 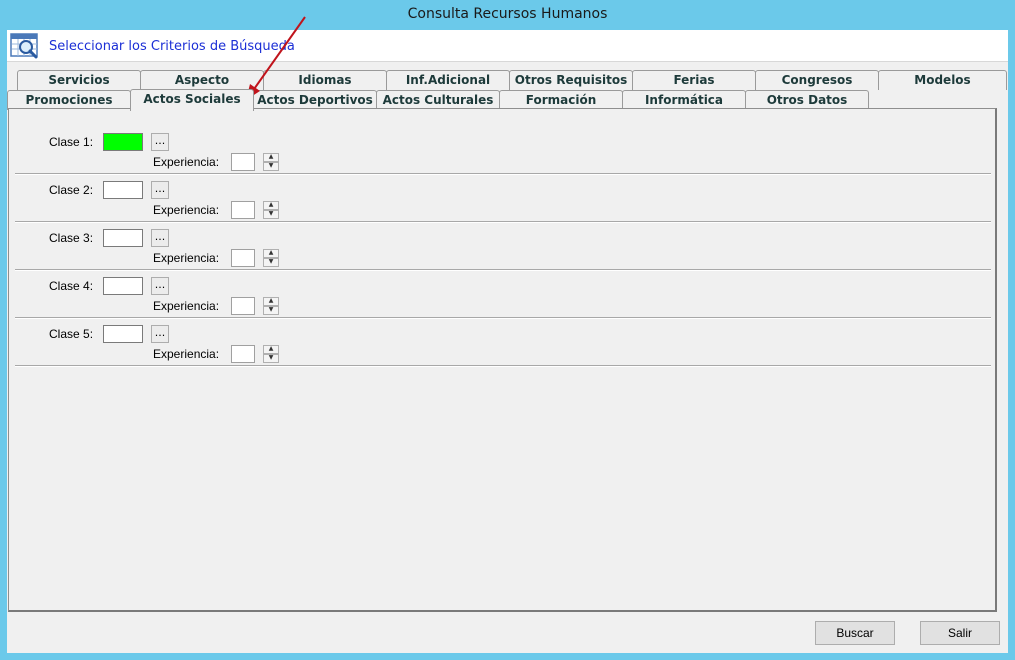 I want to click on clase-2-input, so click(x=123, y=190).